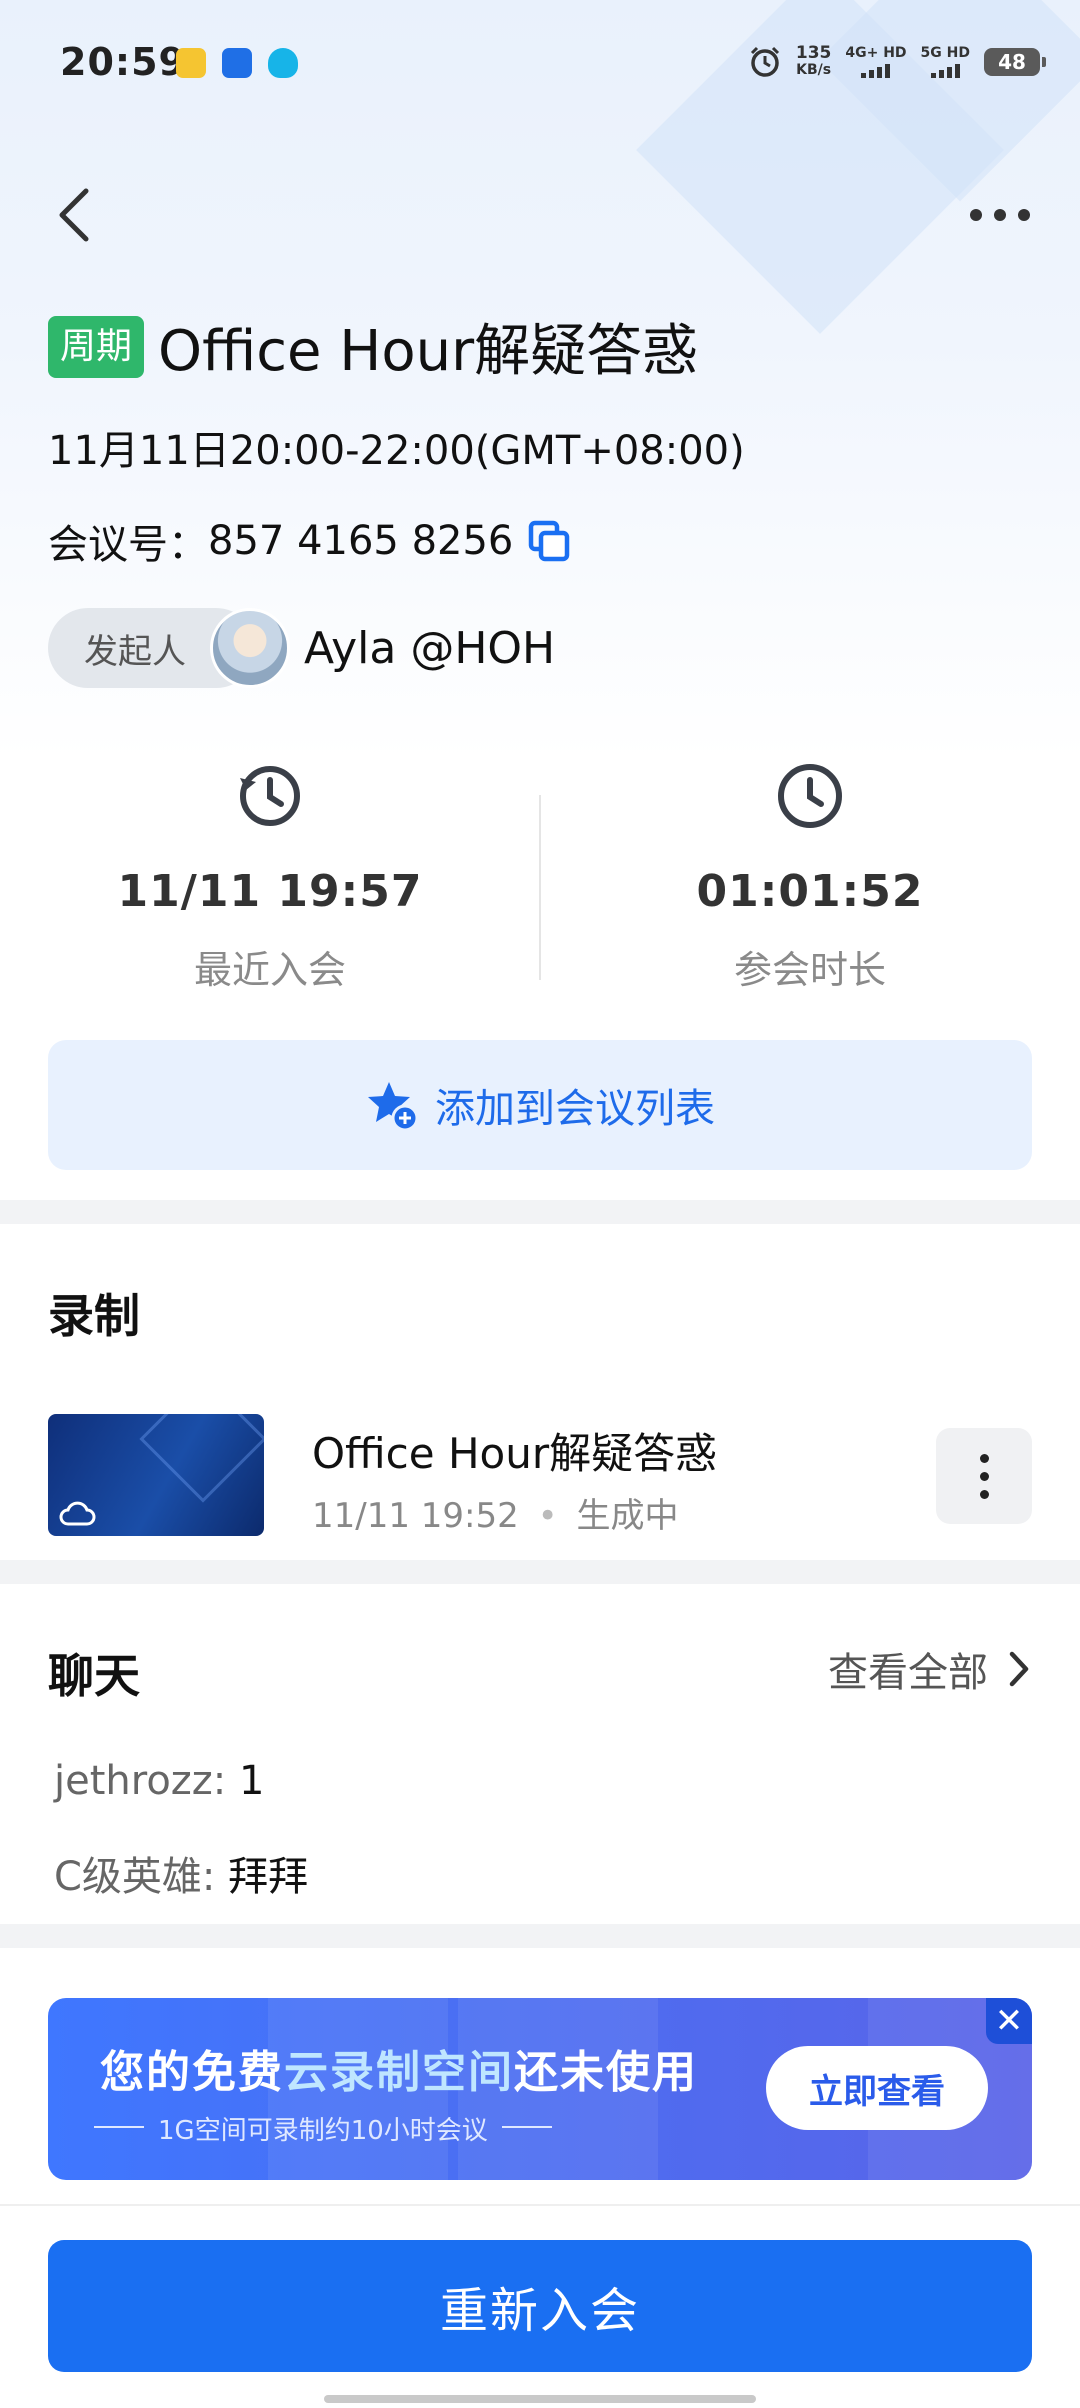 The image size is (1080, 2408). Describe the element at coordinates (415, 1516) in the screenshot. I see `recording-time: 11/11 19:52` at that location.